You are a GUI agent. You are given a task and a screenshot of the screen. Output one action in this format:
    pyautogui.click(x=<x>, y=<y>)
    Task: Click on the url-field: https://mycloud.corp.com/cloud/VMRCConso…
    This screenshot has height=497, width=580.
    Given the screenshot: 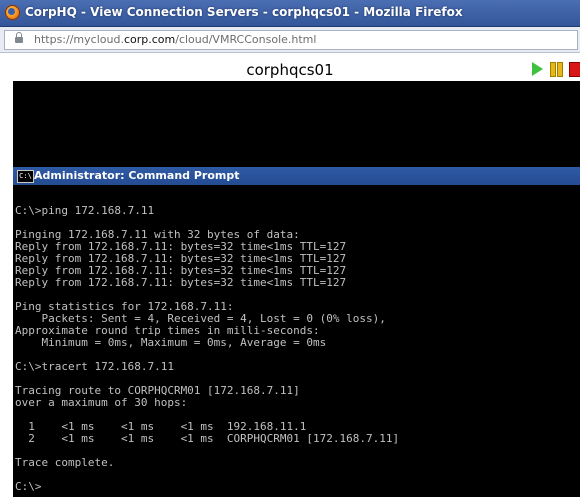 What is the action you would take?
    pyautogui.click(x=291, y=40)
    